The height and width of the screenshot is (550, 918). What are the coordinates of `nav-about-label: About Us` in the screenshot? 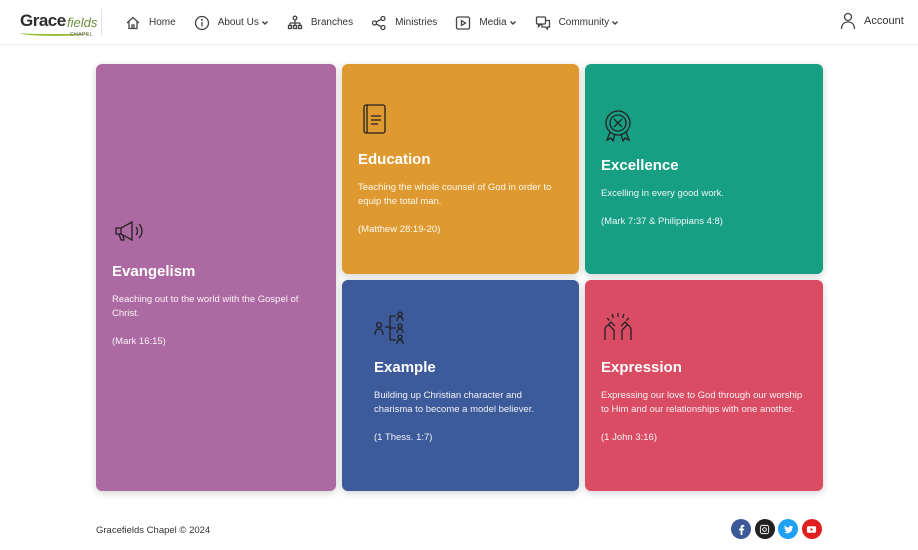 It's located at (238, 22).